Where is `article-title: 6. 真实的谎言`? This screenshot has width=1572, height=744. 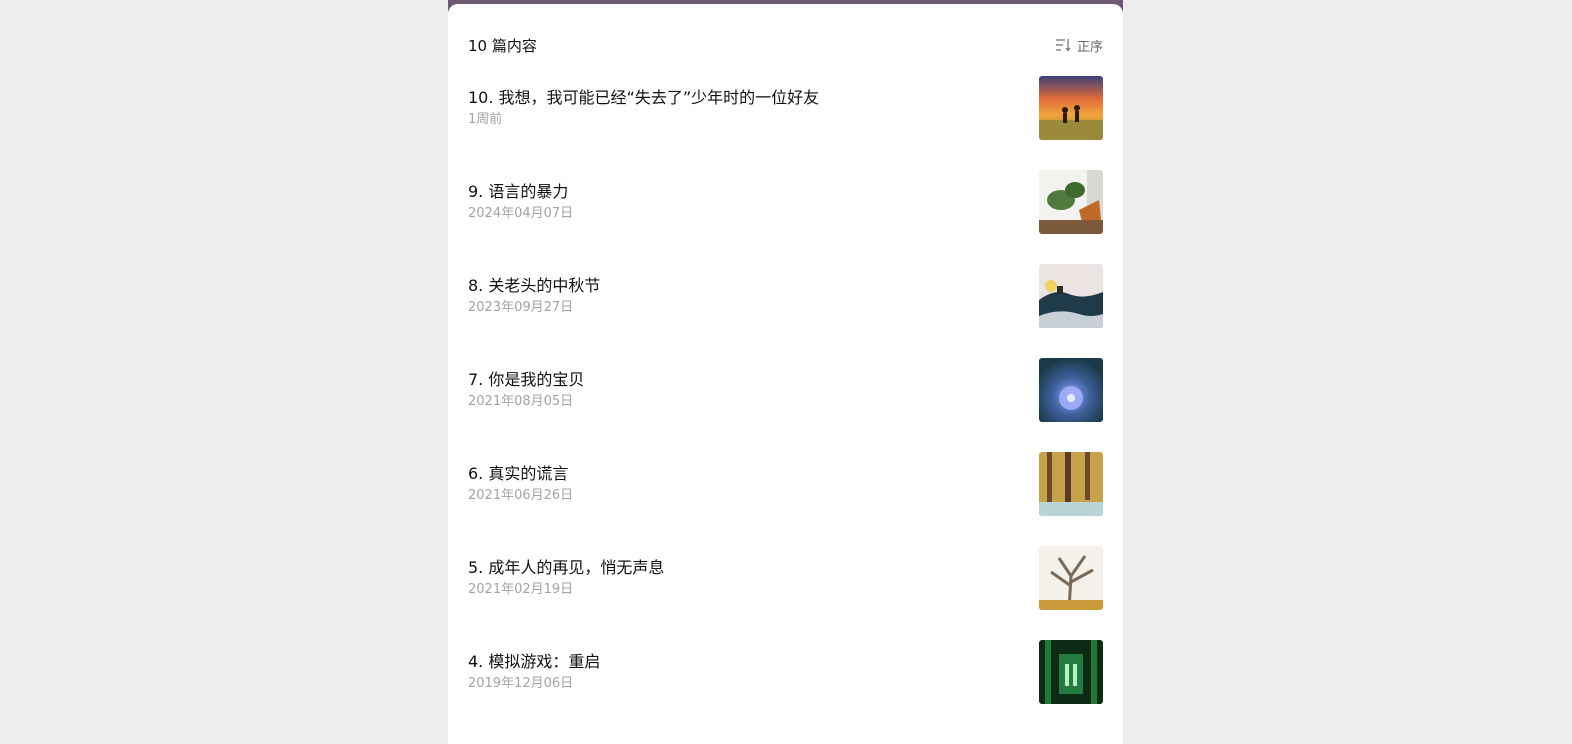
article-title: 6. 真实的谎言 is located at coordinates (520, 474).